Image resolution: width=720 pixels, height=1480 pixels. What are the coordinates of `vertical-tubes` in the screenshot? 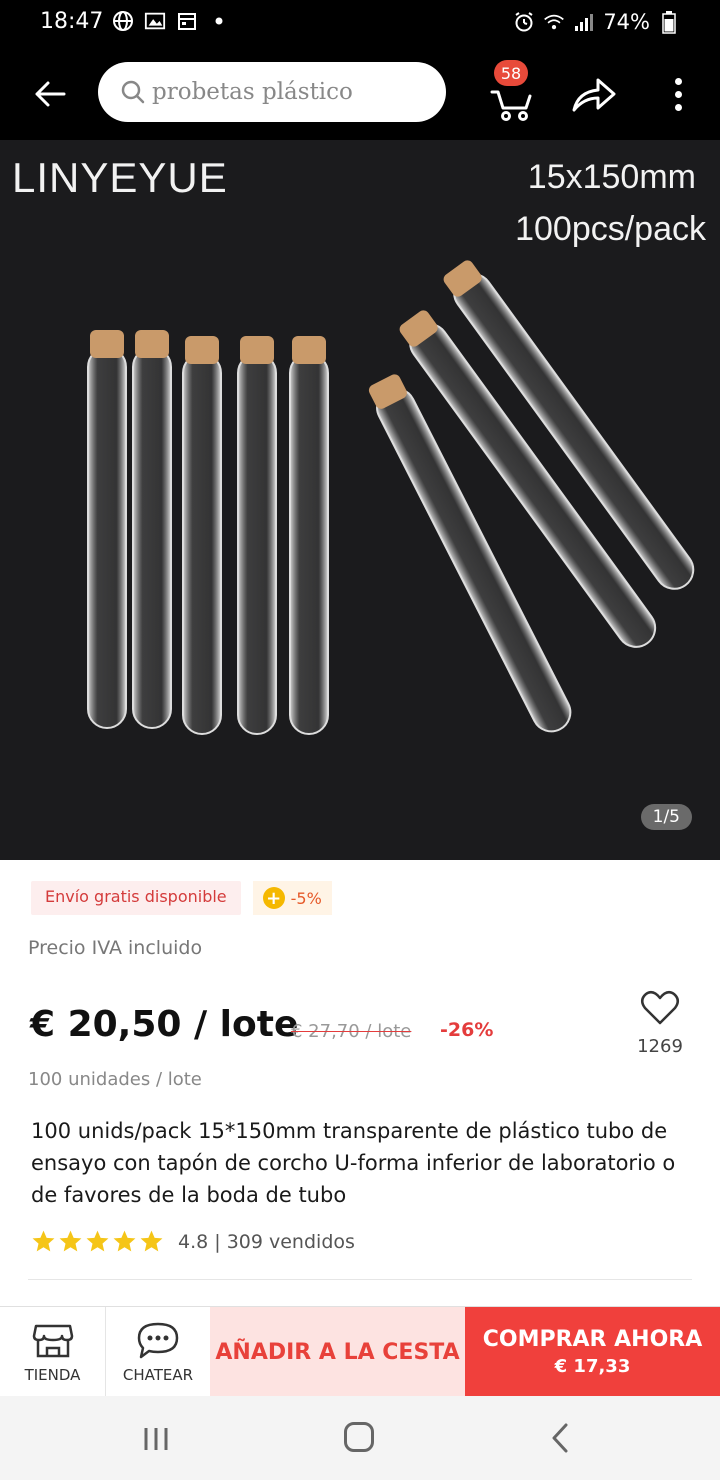 It's located at (208, 532).